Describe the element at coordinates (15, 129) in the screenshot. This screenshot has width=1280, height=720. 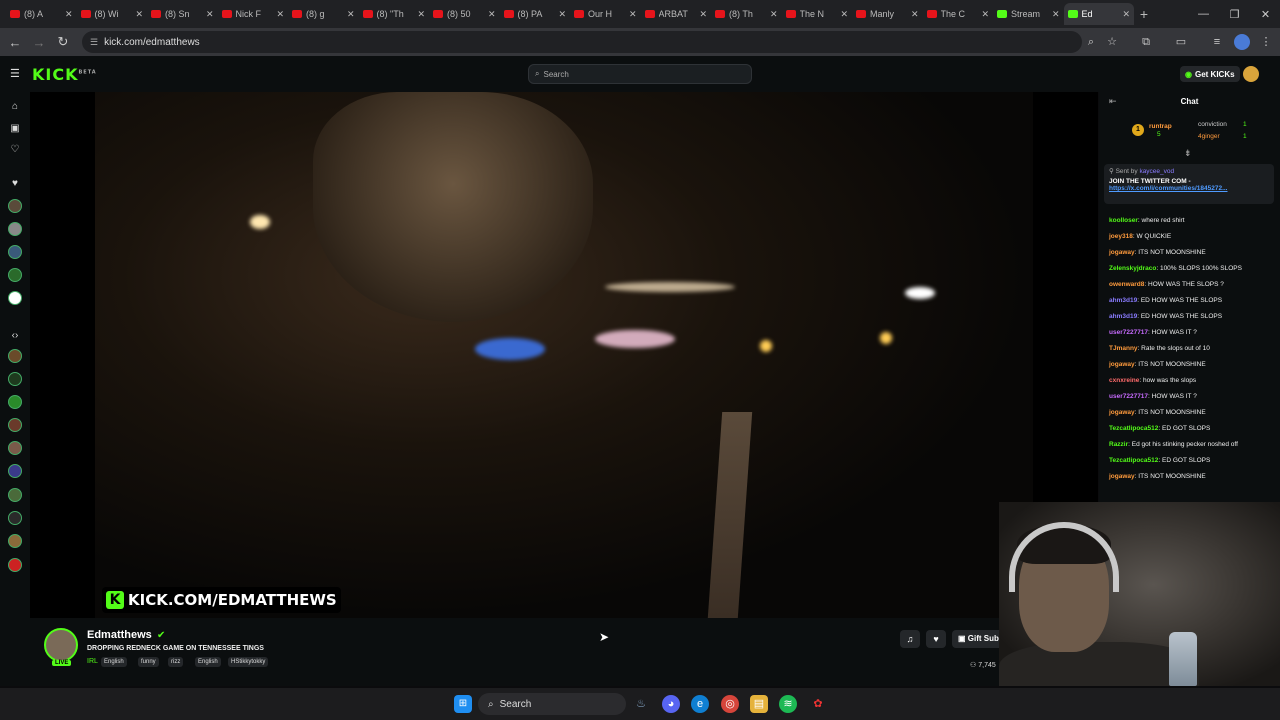
I see `browse-icon: ▣` at that location.